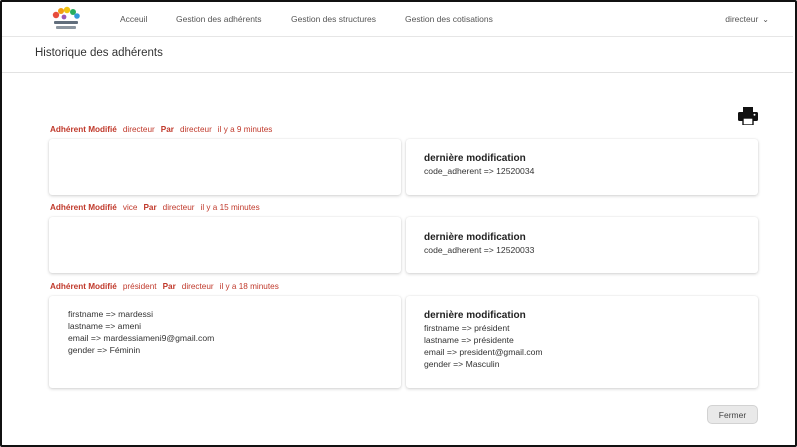 The width and height of the screenshot is (797, 447). Describe the element at coordinates (765, 19) in the screenshot. I see `chevron-down-icon: ⌄` at that location.